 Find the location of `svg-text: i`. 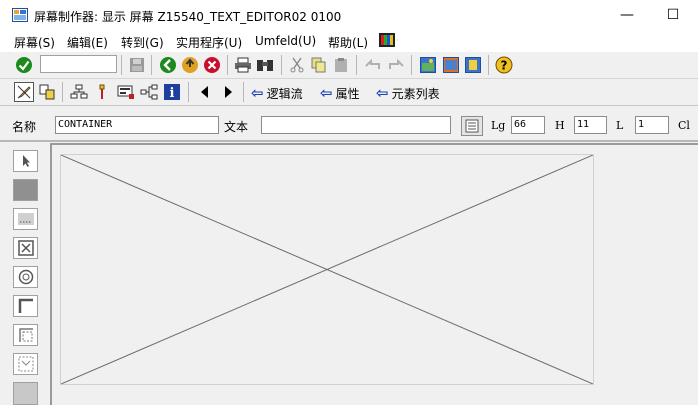

svg-text: i is located at coordinates (172, 93).